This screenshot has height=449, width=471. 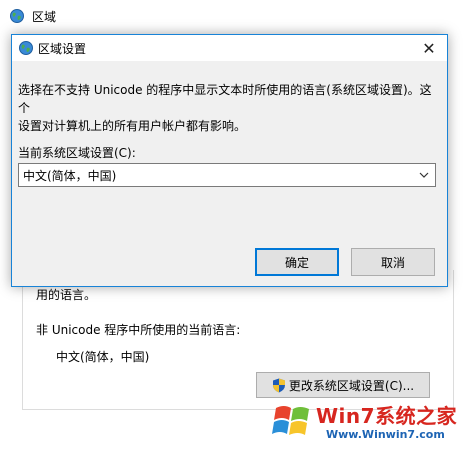 What do you see at coordinates (297, 262) in the screenshot?
I see `ok-button: 确定` at bounding box center [297, 262].